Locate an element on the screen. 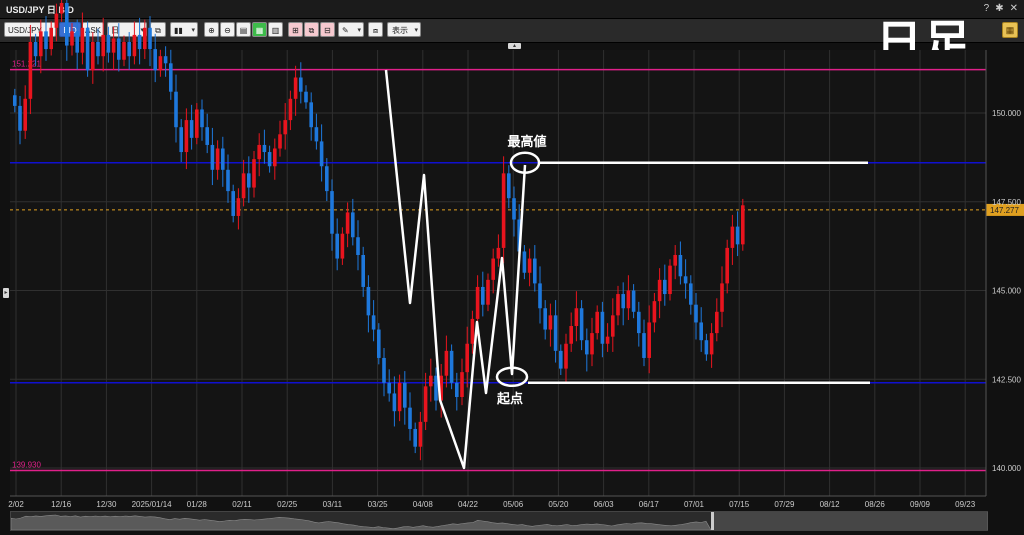 The image size is (1024, 535). navigator-area is located at coordinates (361, 522).